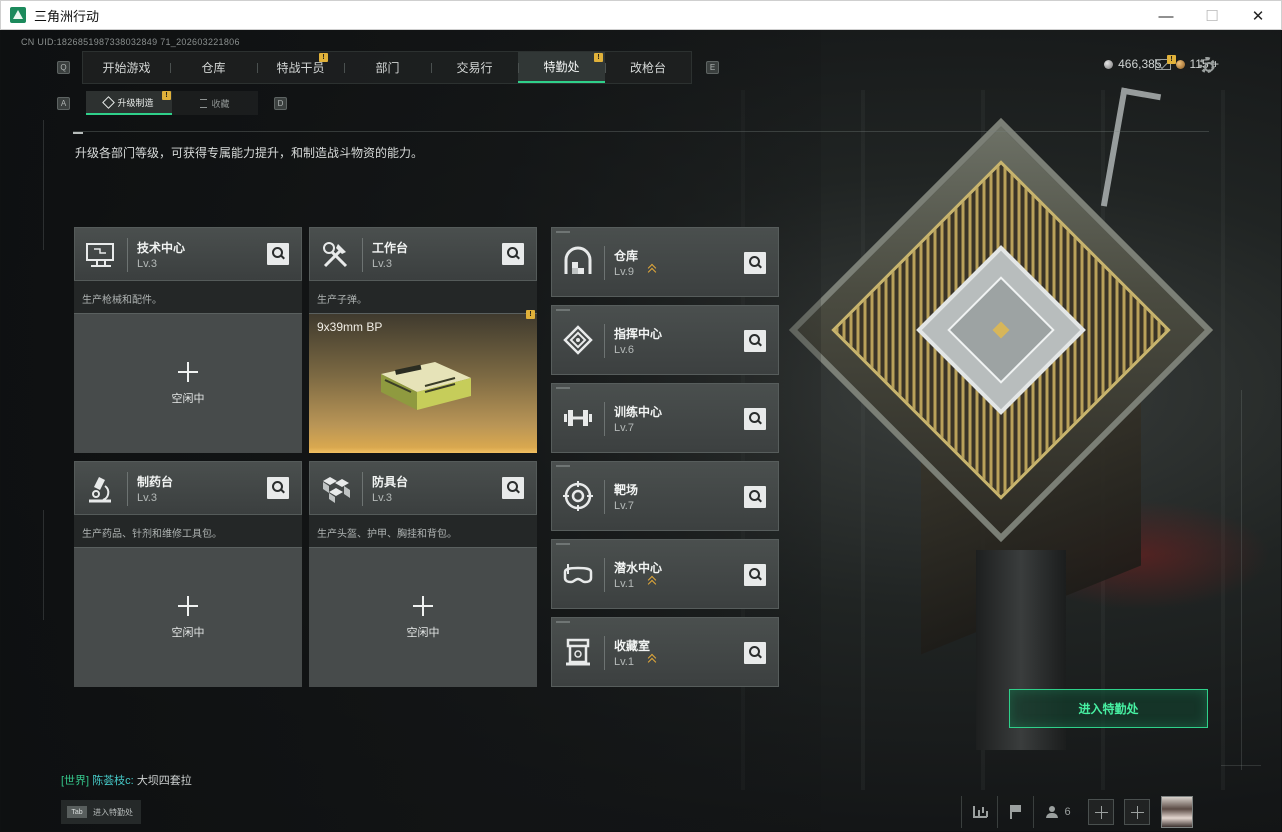 The image size is (1282, 832). I want to click on main-tabs: 开始游戏 仓库 特战干员! 部门 交易行 特勤处! 改枪台, so click(387, 67).